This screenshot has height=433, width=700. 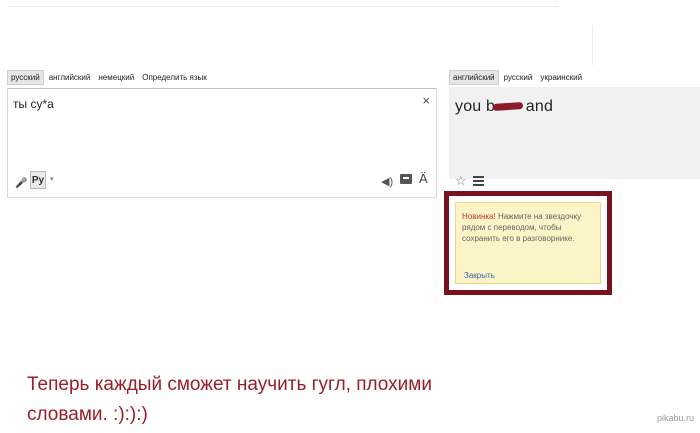 What do you see at coordinates (116, 77) in the screenshot?
I see `tab-german: немецкий` at bounding box center [116, 77].